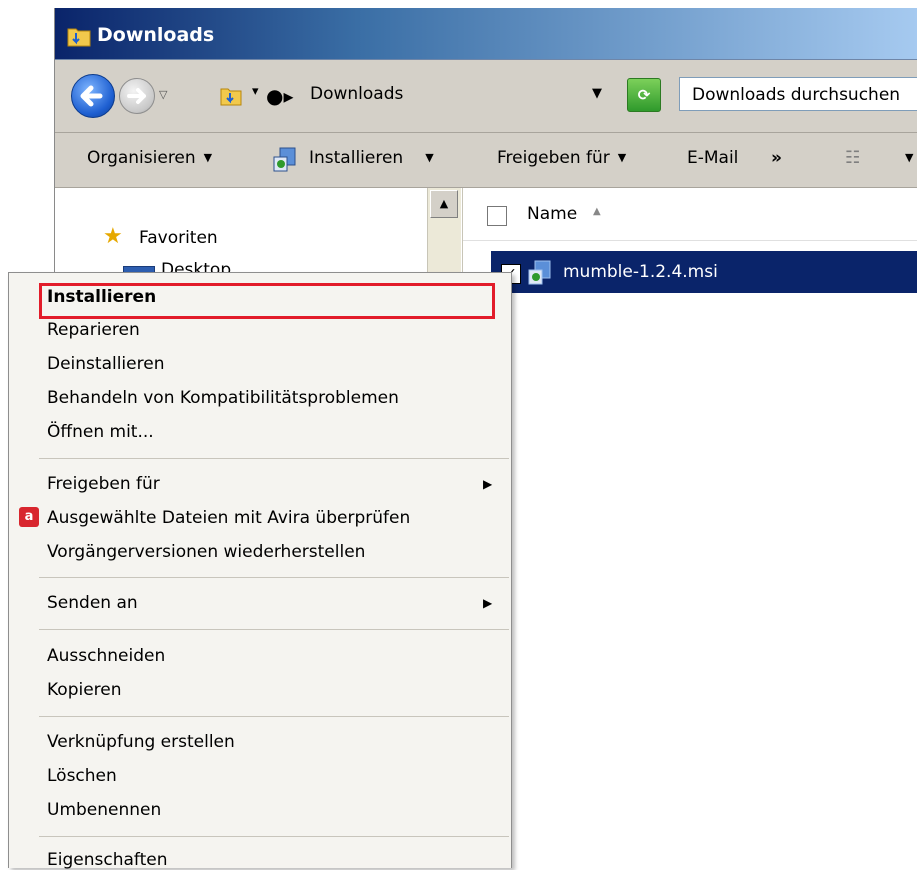 This screenshot has height=870, width=917. I want to click on organize-menu-button: Organisieren ▼, so click(149, 158).